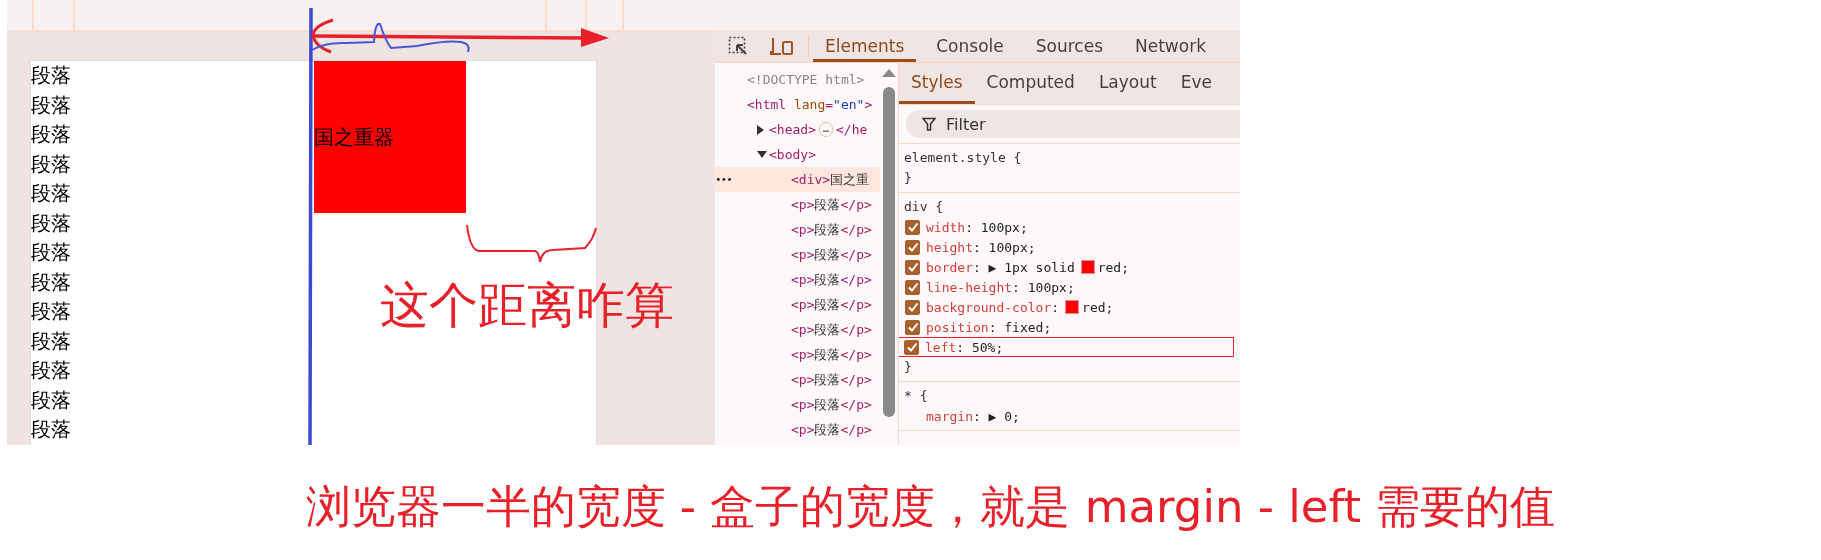  Describe the element at coordinates (806, 79) in the screenshot. I see `node-markup: <!DOCTYPE html>` at that location.